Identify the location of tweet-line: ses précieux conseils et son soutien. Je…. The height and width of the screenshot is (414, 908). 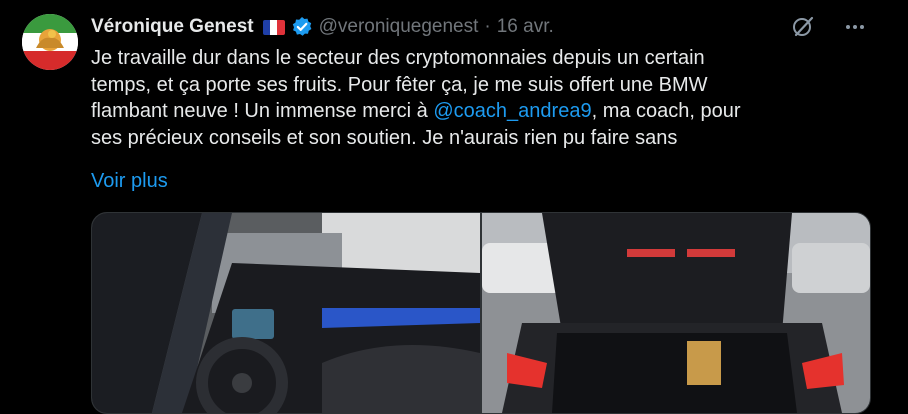
(384, 137).